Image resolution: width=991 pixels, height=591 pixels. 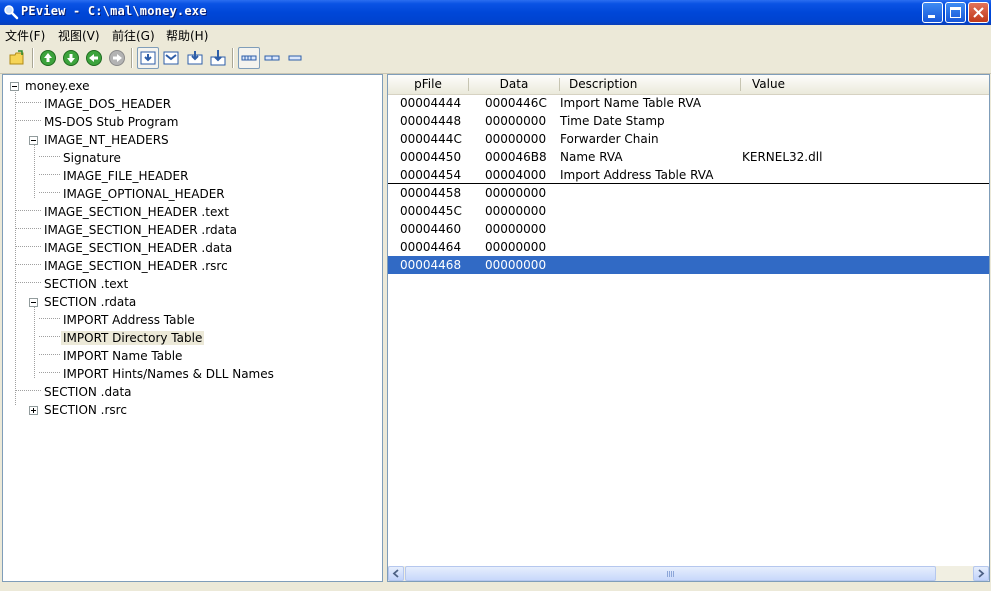 I want to click on scroll-right-button, so click(x=981, y=573).